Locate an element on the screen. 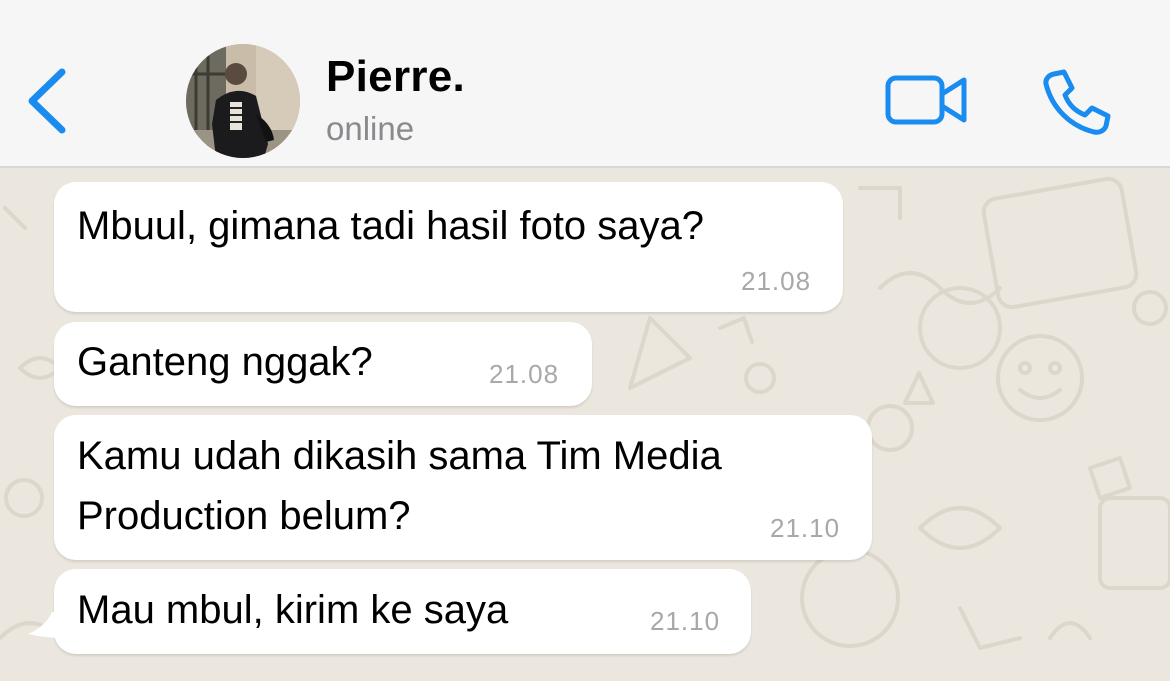 This screenshot has height=681, width=1170. contact-status: online is located at coordinates (370, 128).